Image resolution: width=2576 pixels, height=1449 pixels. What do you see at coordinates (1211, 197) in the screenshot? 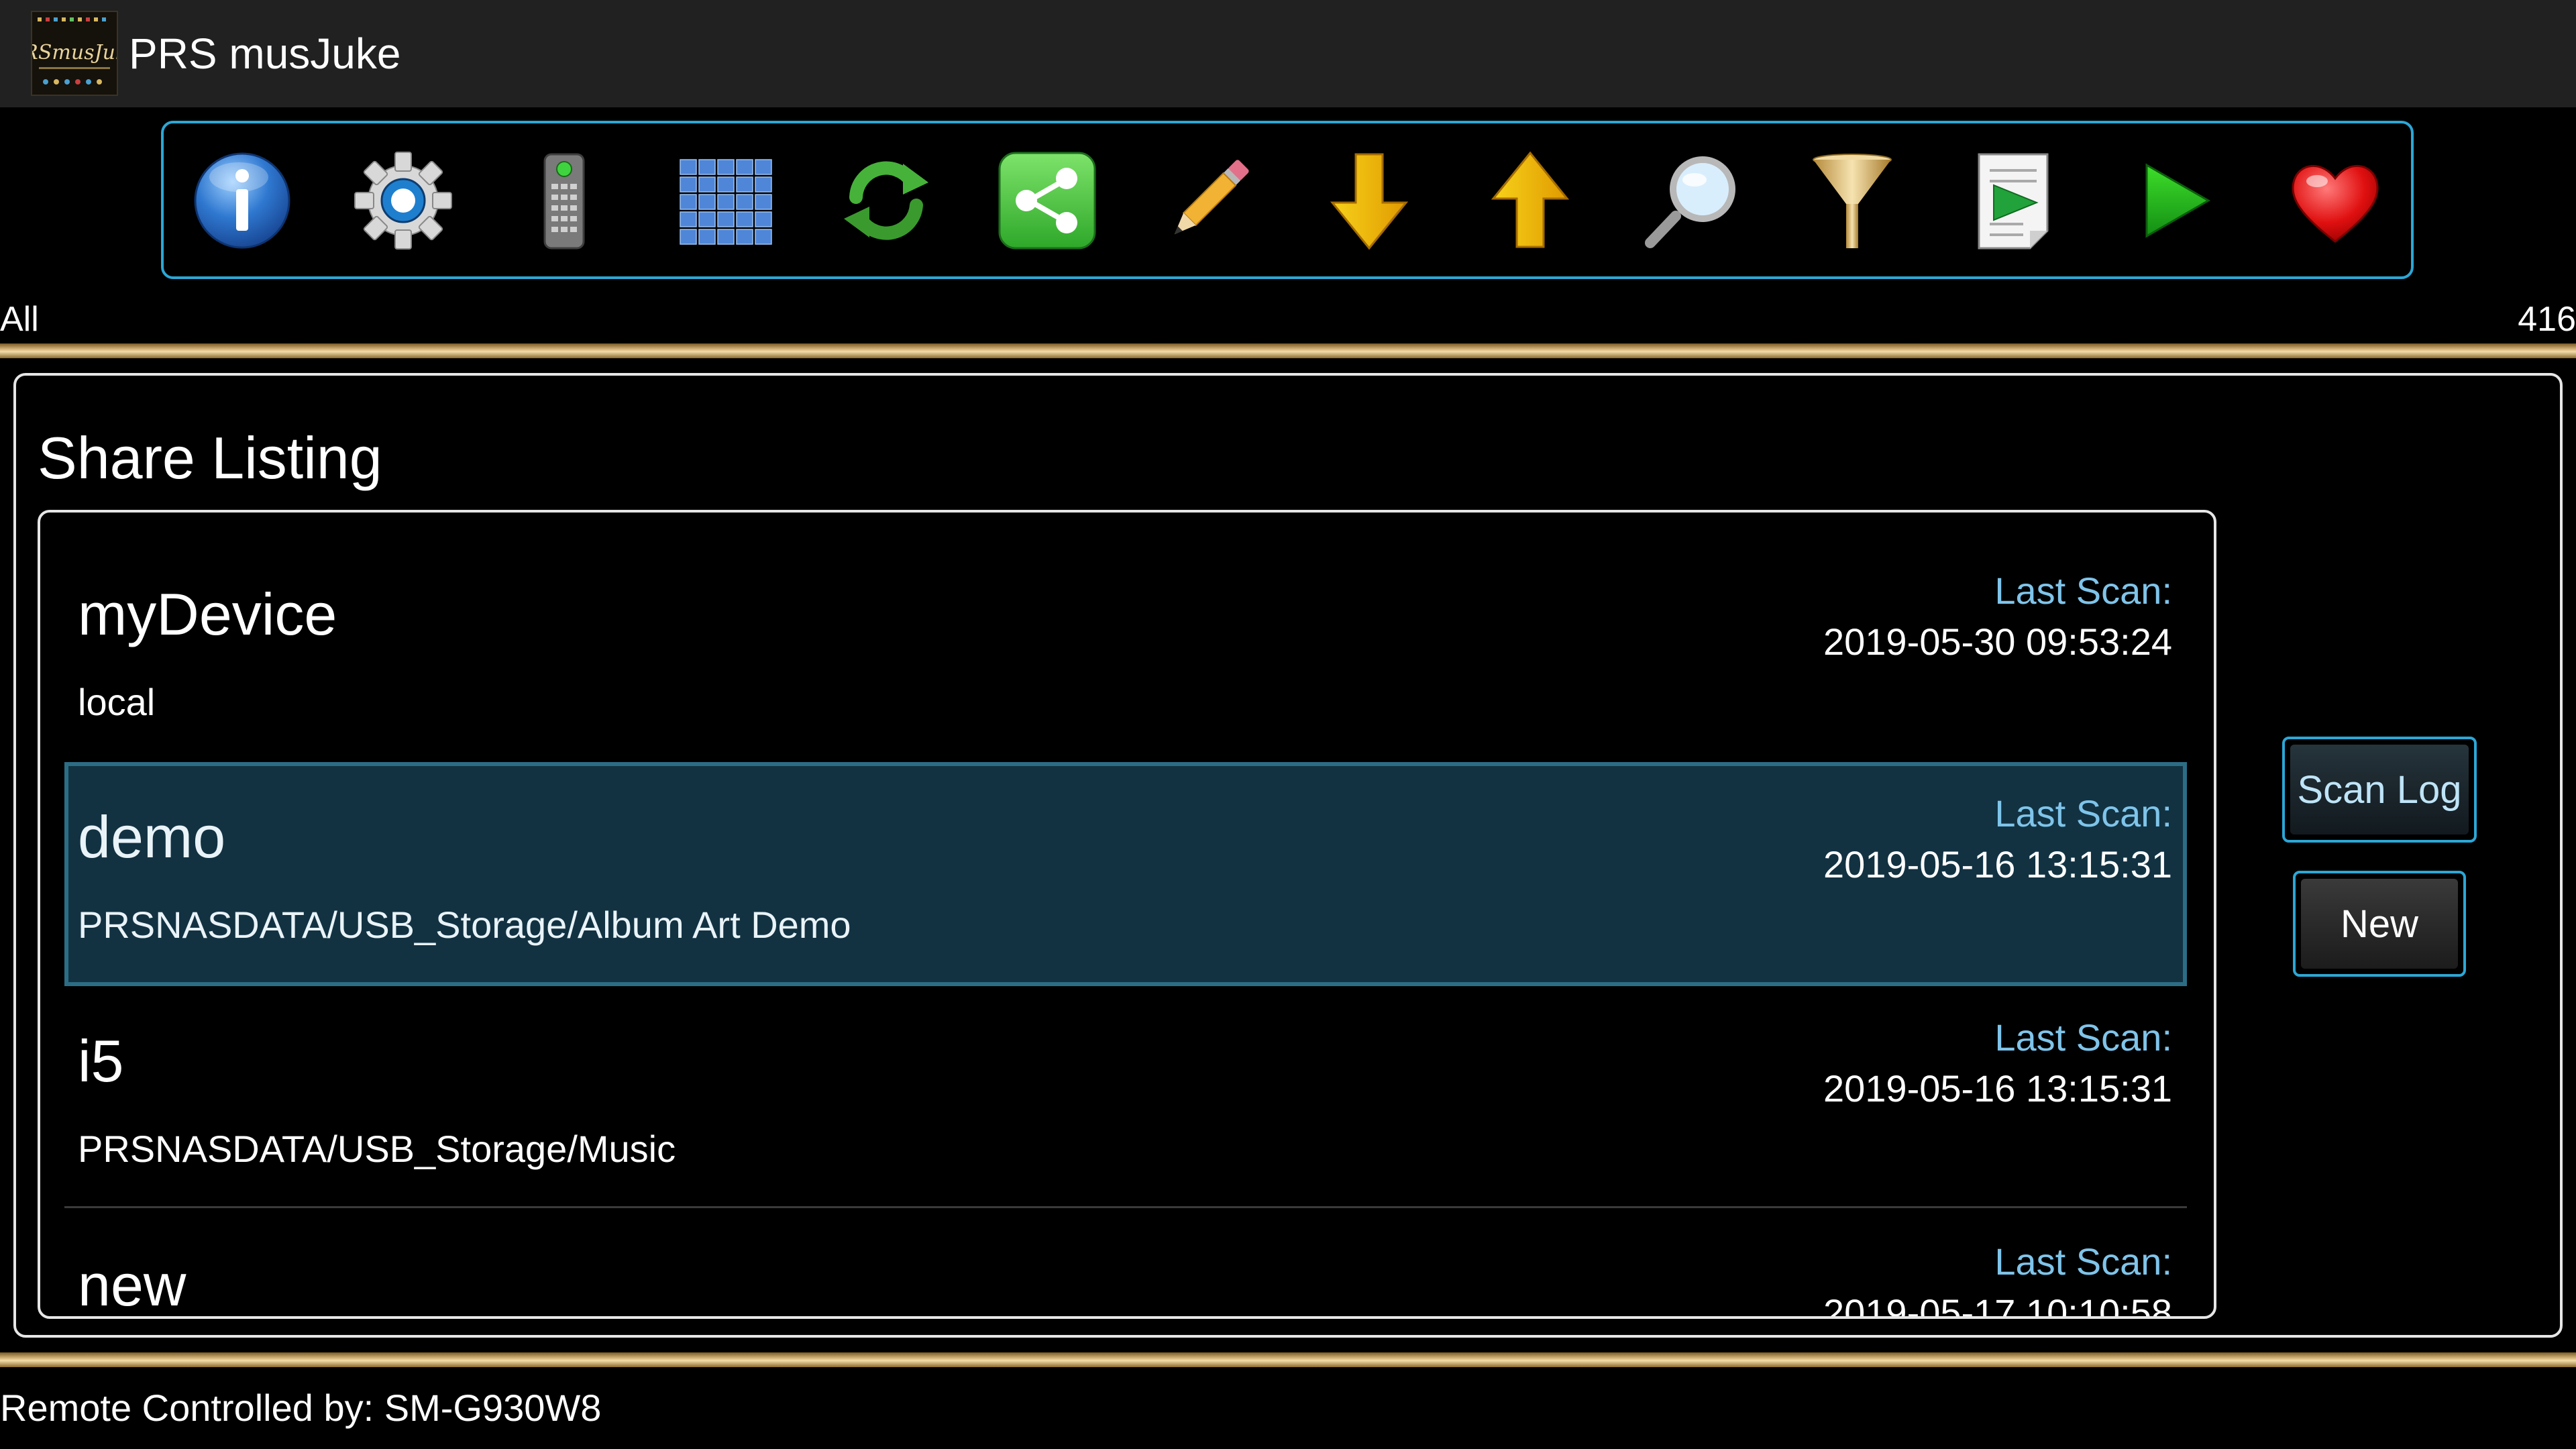
I see `pencil-icon` at bounding box center [1211, 197].